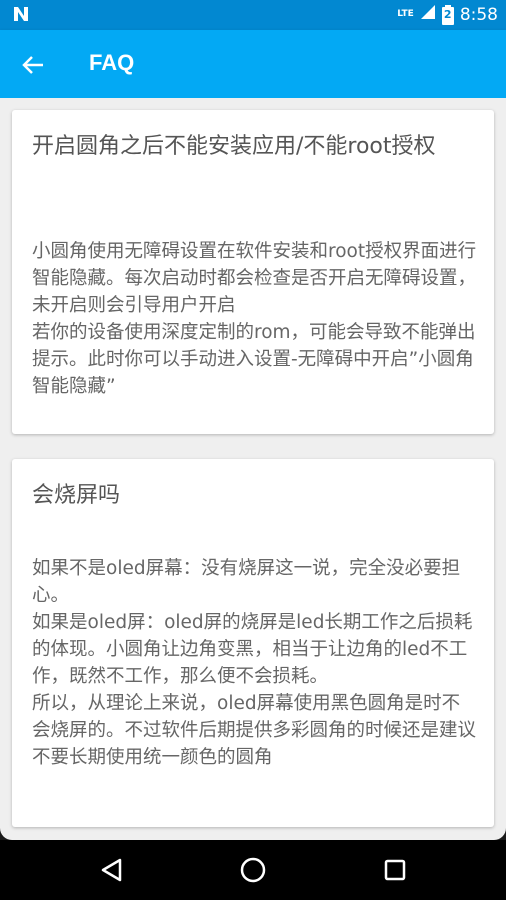 The width and height of the screenshot is (506, 900). Describe the element at coordinates (112, 62) in the screenshot. I see `page-title: FAQ` at that location.